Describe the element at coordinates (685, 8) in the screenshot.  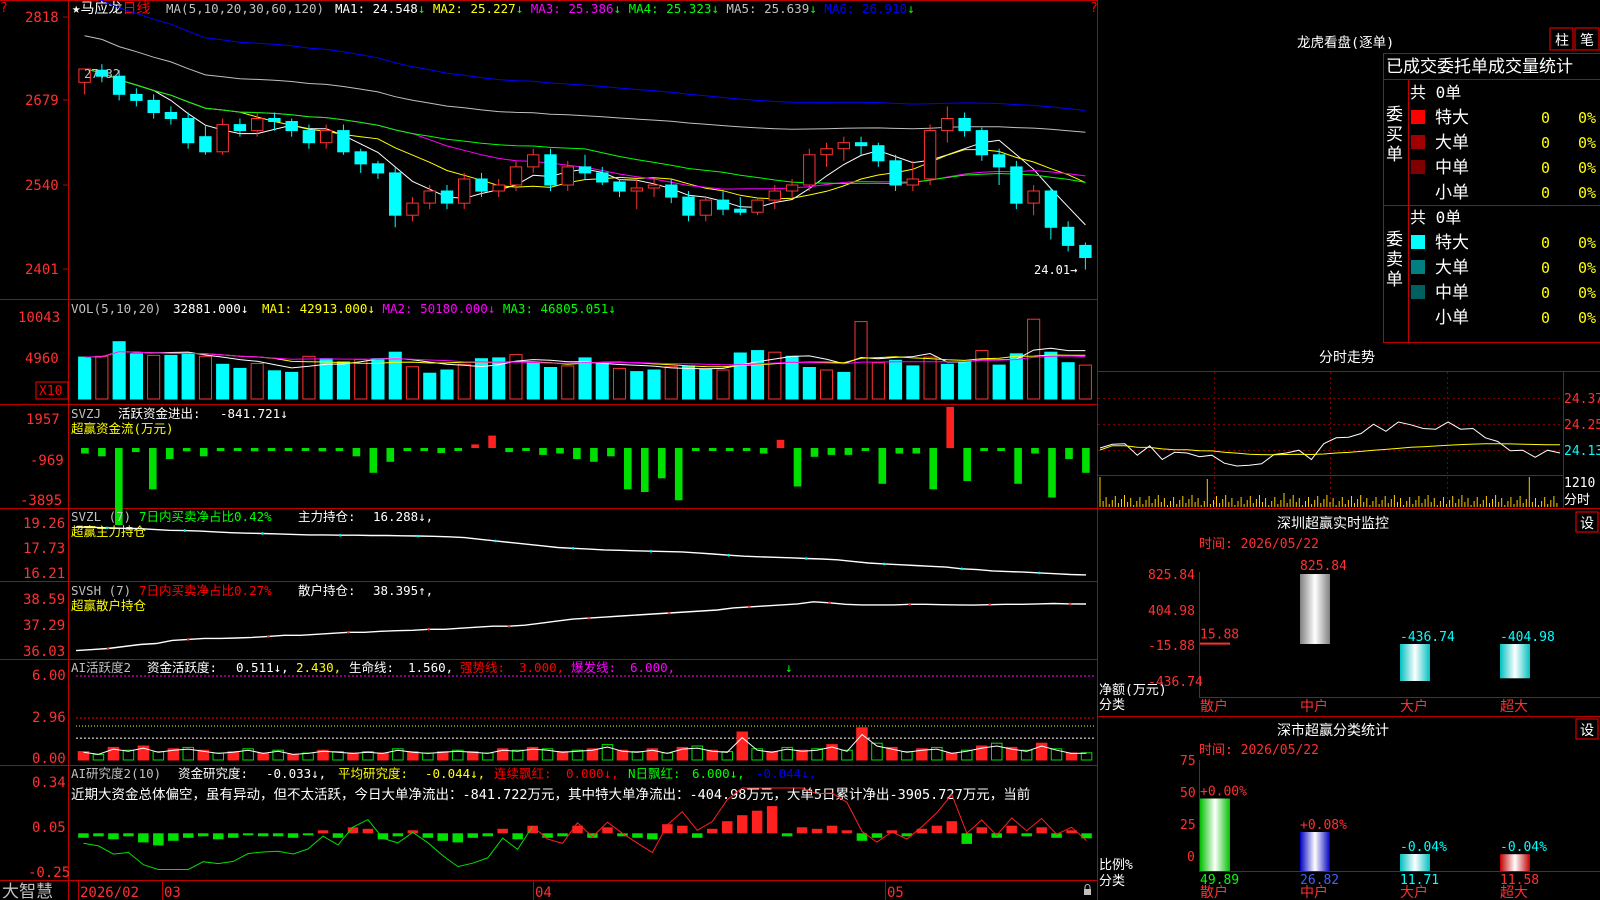
I see `ma-value-4: 25.323` at that location.